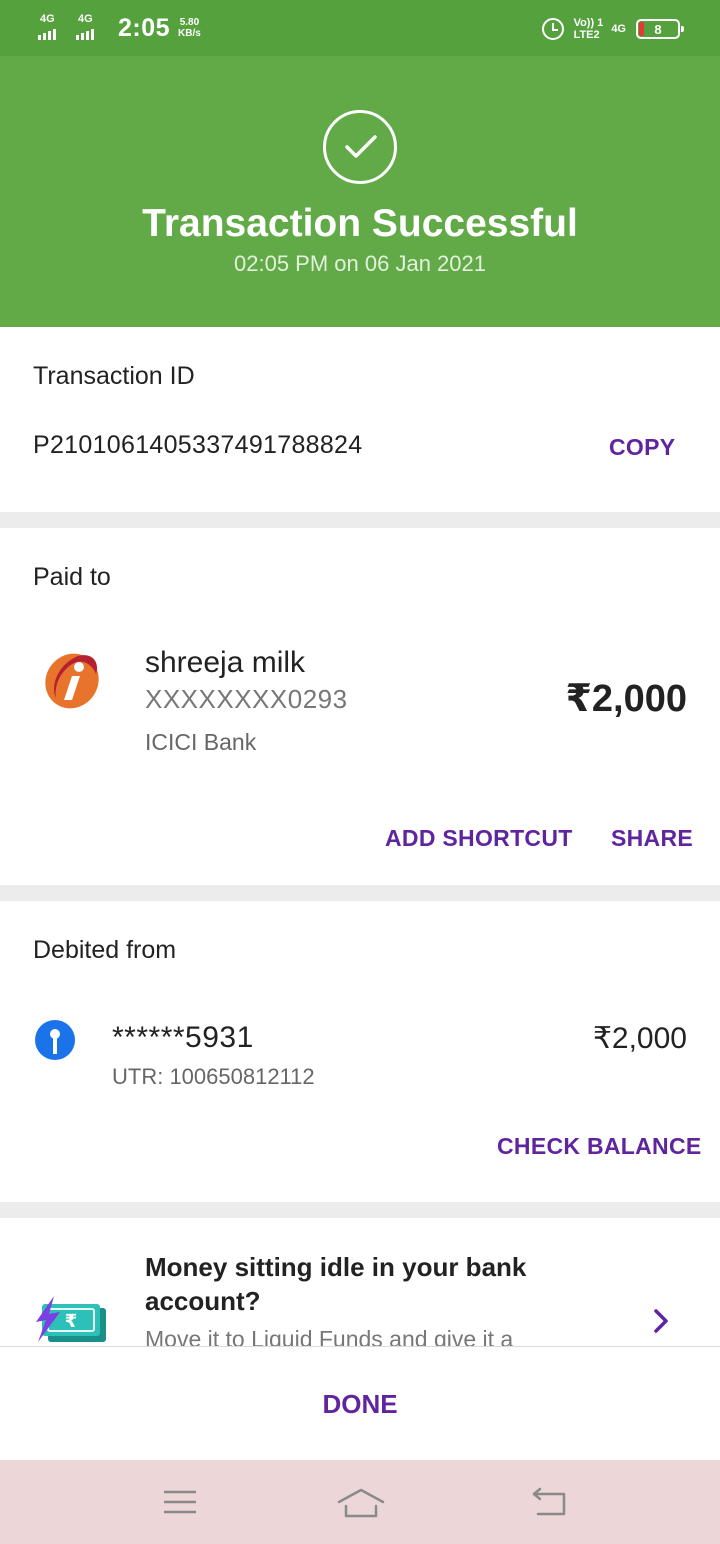 The height and width of the screenshot is (1544, 720). Describe the element at coordinates (329, 1336) in the screenshot. I see `promo-subtitle: Move it to Liquid Funds and give it a` at that location.